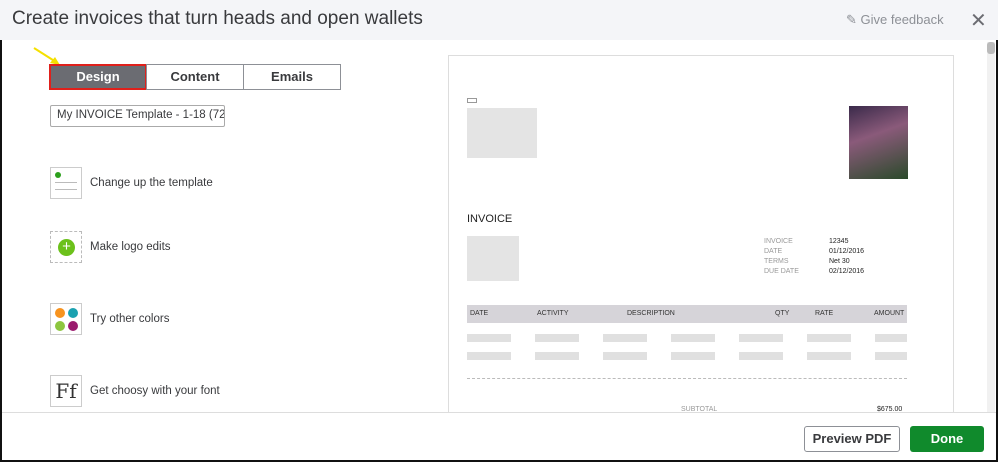 This screenshot has width=998, height=462. What do you see at coordinates (66, 247) in the screenshot?
I see `add-logo-icon: +` at bounding box center [66, 247].